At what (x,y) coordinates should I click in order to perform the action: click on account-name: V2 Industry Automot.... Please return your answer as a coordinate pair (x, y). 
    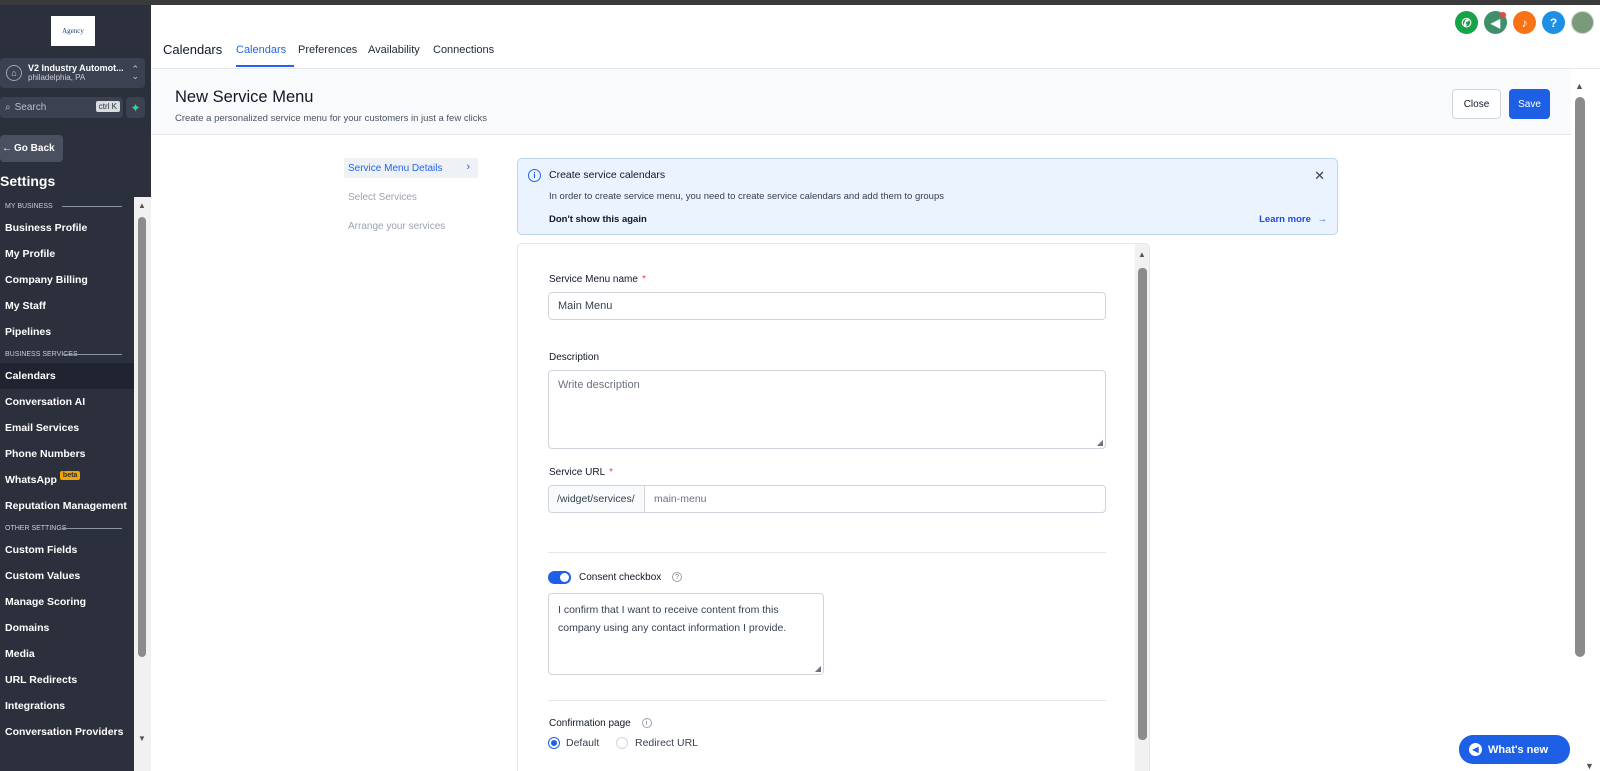
    Looking at the image, I should click on (76, 68).